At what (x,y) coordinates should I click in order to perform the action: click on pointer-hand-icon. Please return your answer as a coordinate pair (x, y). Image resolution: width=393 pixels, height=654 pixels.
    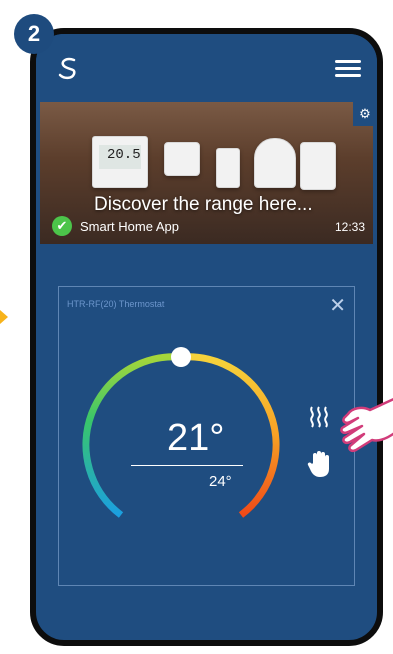
    Looking at the image, I should click on (366, 425).